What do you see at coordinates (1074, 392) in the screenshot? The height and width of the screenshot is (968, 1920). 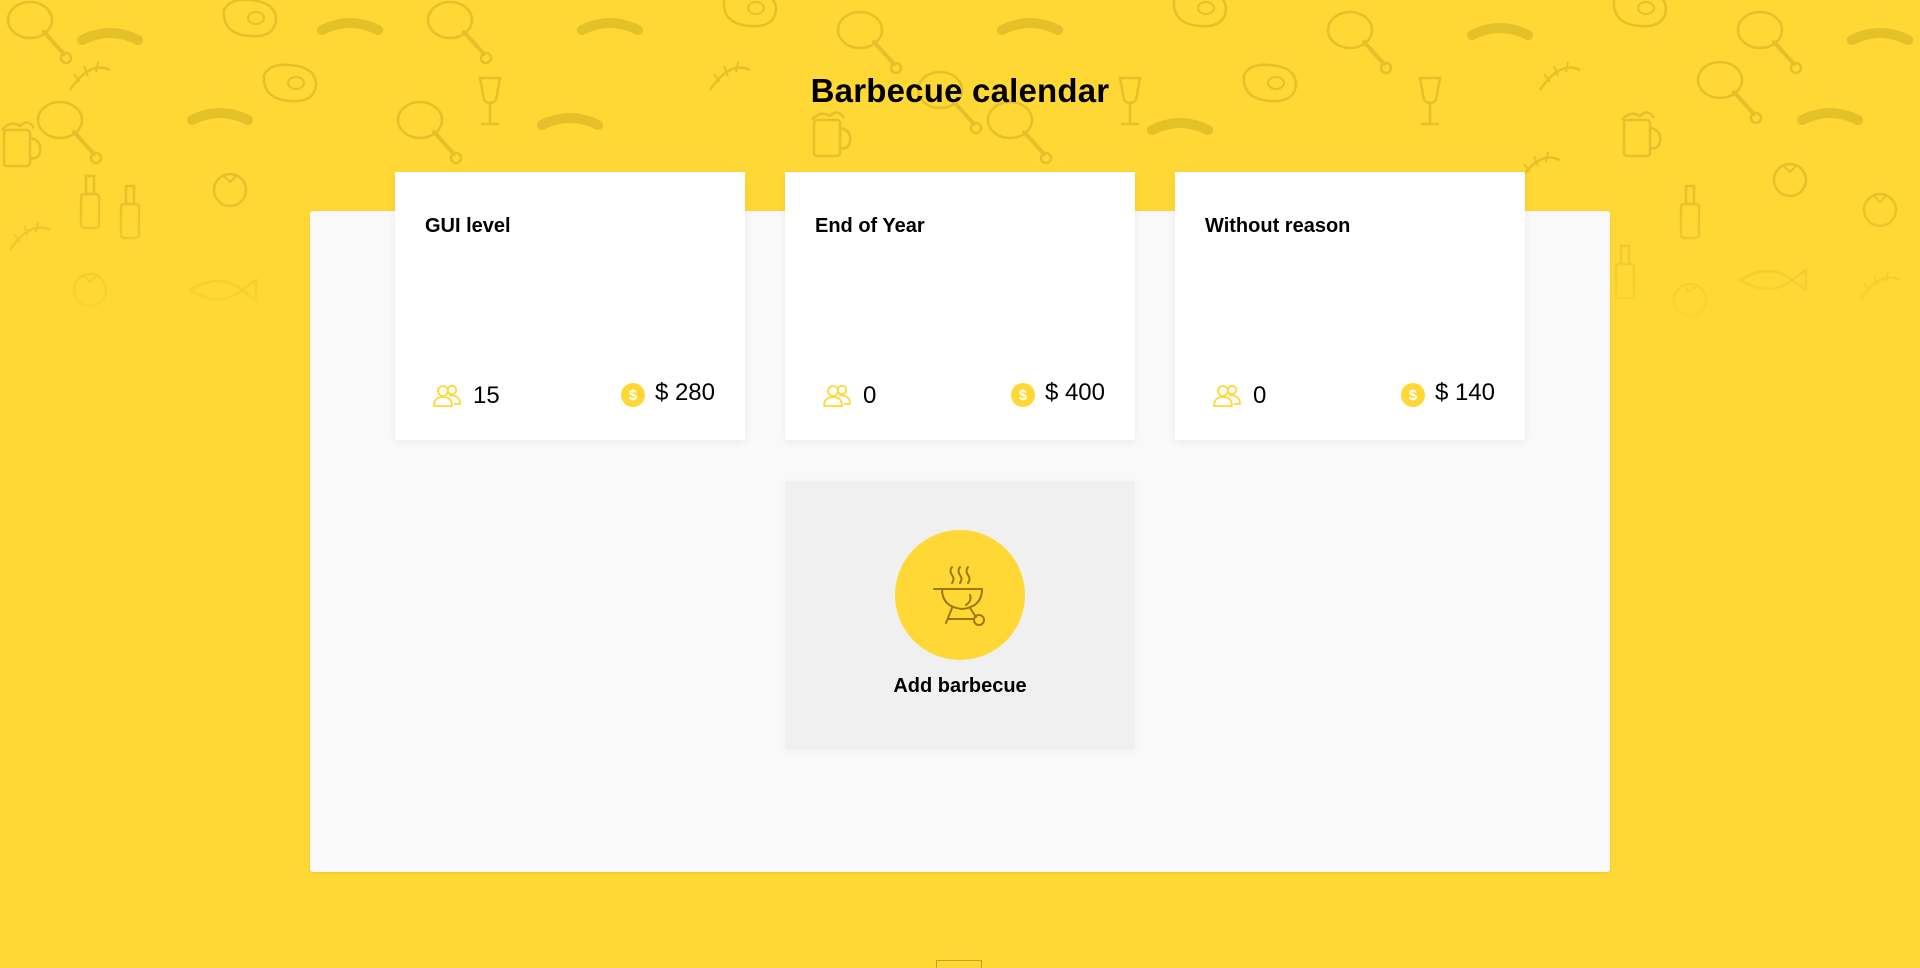 I see `price-value: $ 400` at bounding box center [1074, 392].